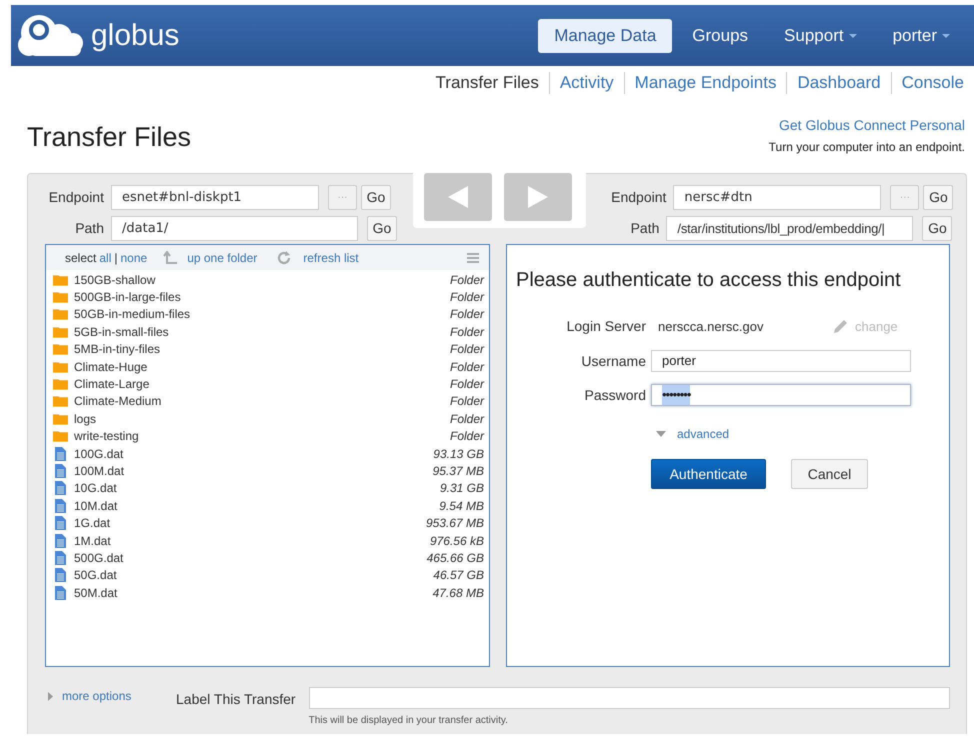  What do you see at coordinates (97, 696) in the screenshot?
I see `more-options-link: more options` at bounding box center [97, 696].